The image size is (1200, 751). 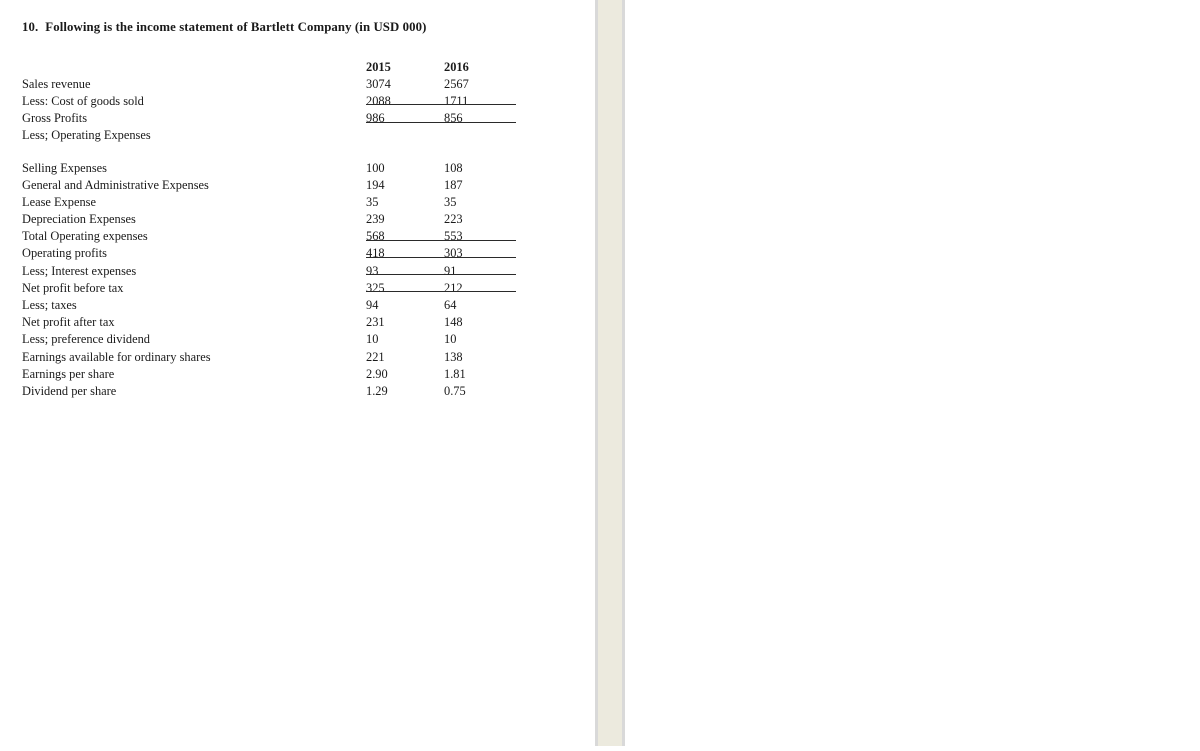 I want to click on row-value-2016: 856, so click(x=483, y=115).